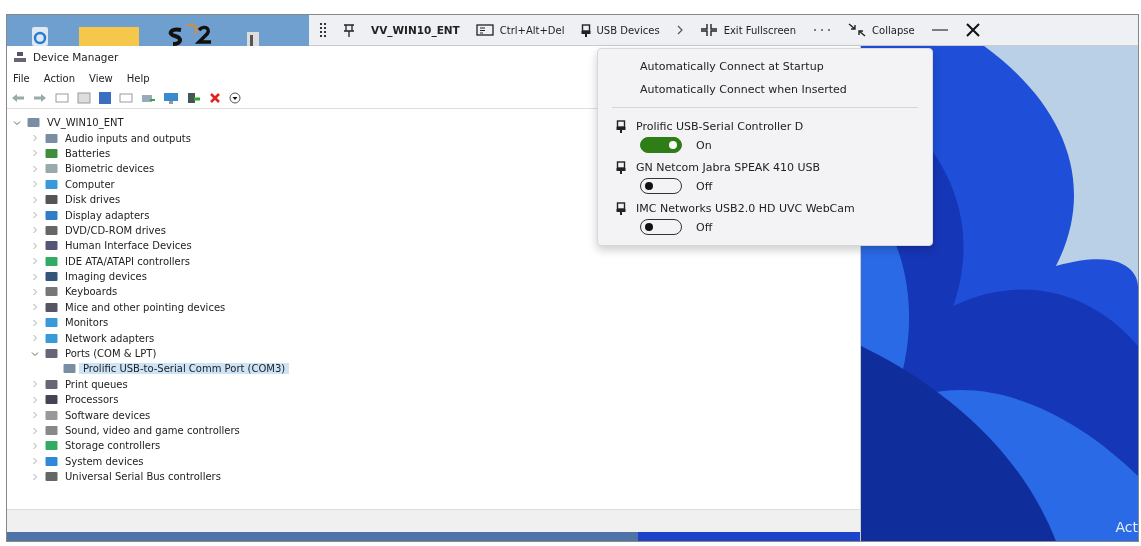 This screenshot has width=1141, height=546. I want to click on tree-item: Human Interface Devices, so click(128, 246).